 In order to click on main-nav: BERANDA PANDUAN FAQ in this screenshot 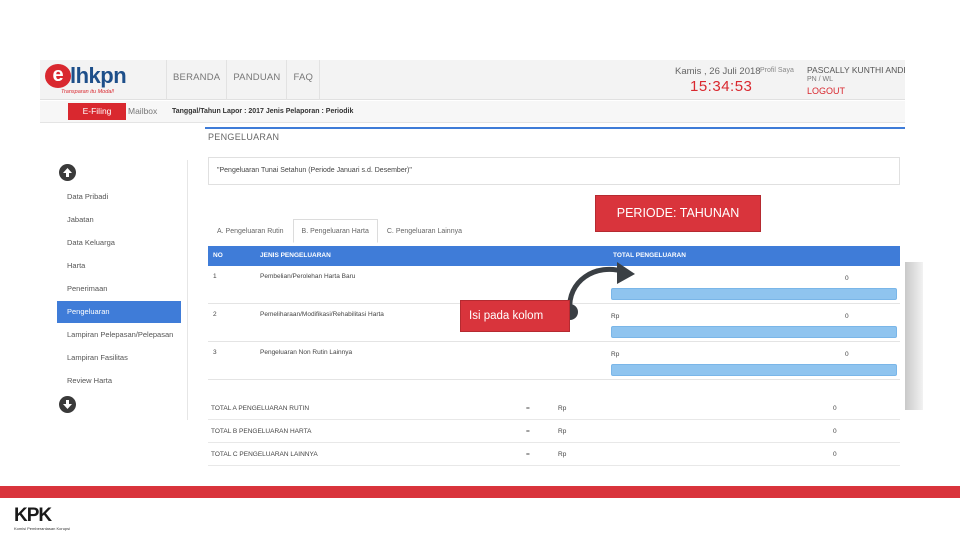, I will do `click(243, 80)`.